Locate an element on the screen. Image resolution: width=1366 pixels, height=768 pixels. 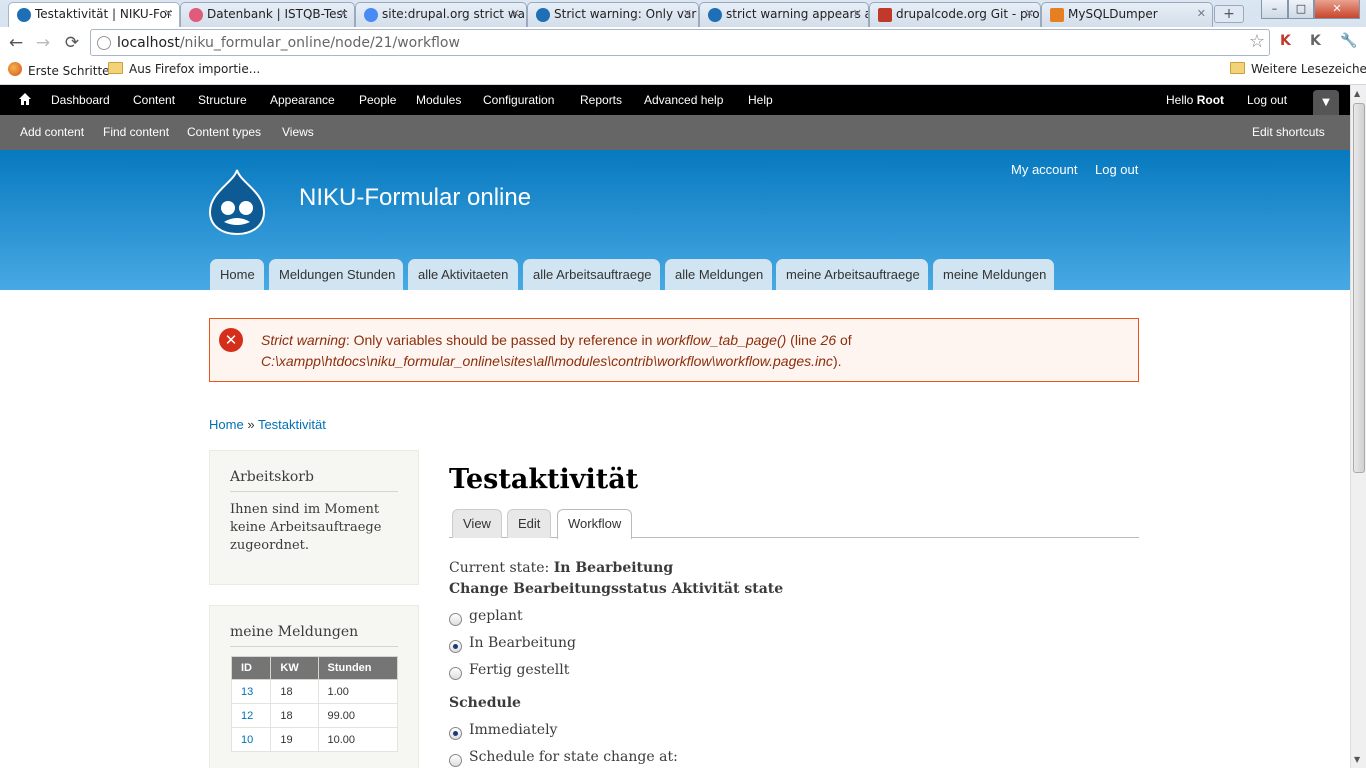
browser-tab-7: MySQLDumper ✕ is located at coordinates (1127, 14).